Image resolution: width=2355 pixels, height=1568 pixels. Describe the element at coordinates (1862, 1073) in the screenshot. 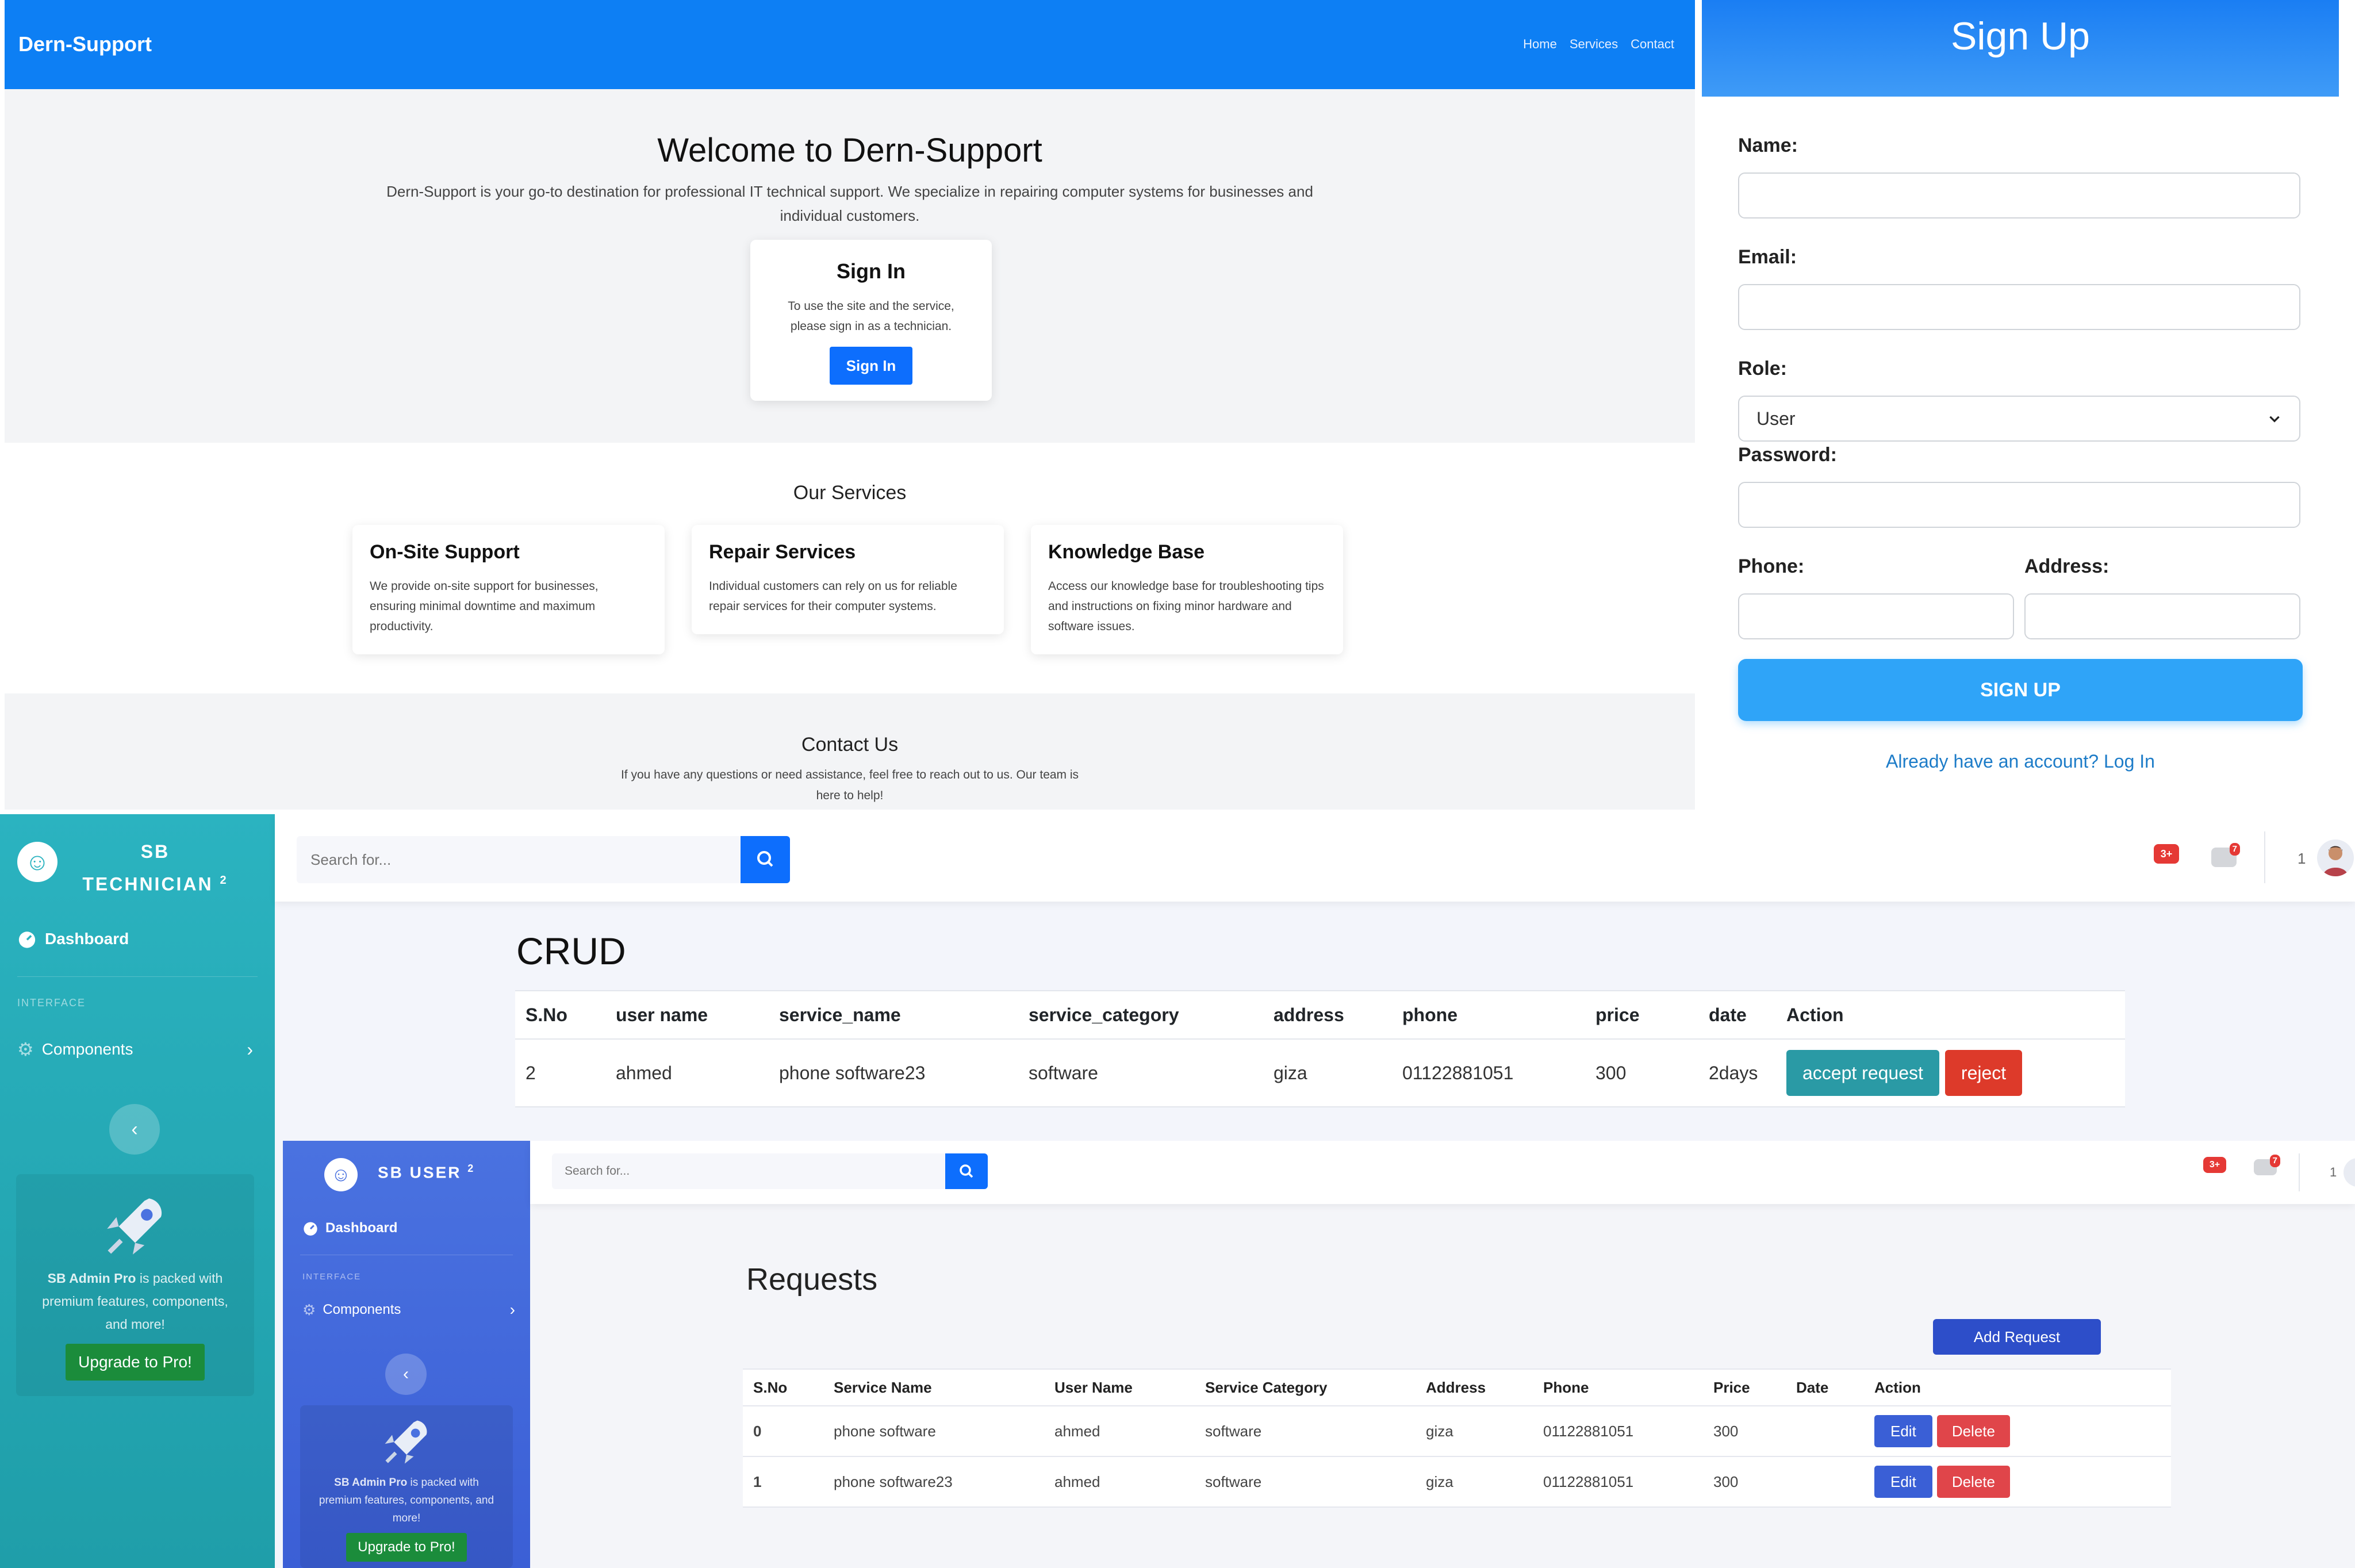

I see `accept-request-button: accept request` at that location.